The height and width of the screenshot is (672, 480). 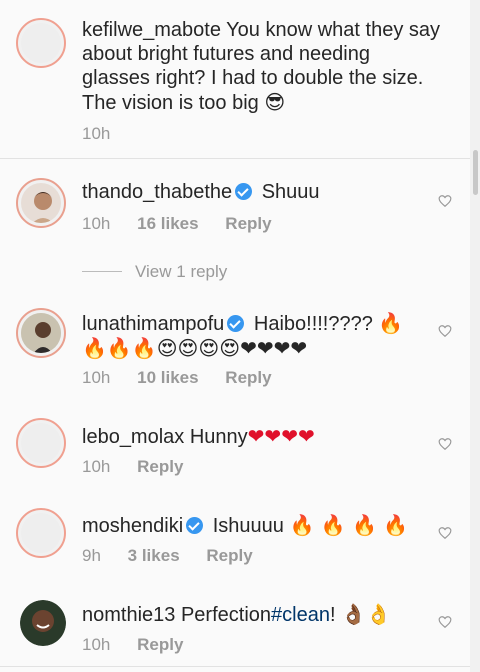 What do you see at coordinates (475, 172) in the screenshot?
I see `scrollbar-thumb` at bounding box center [475, 172].